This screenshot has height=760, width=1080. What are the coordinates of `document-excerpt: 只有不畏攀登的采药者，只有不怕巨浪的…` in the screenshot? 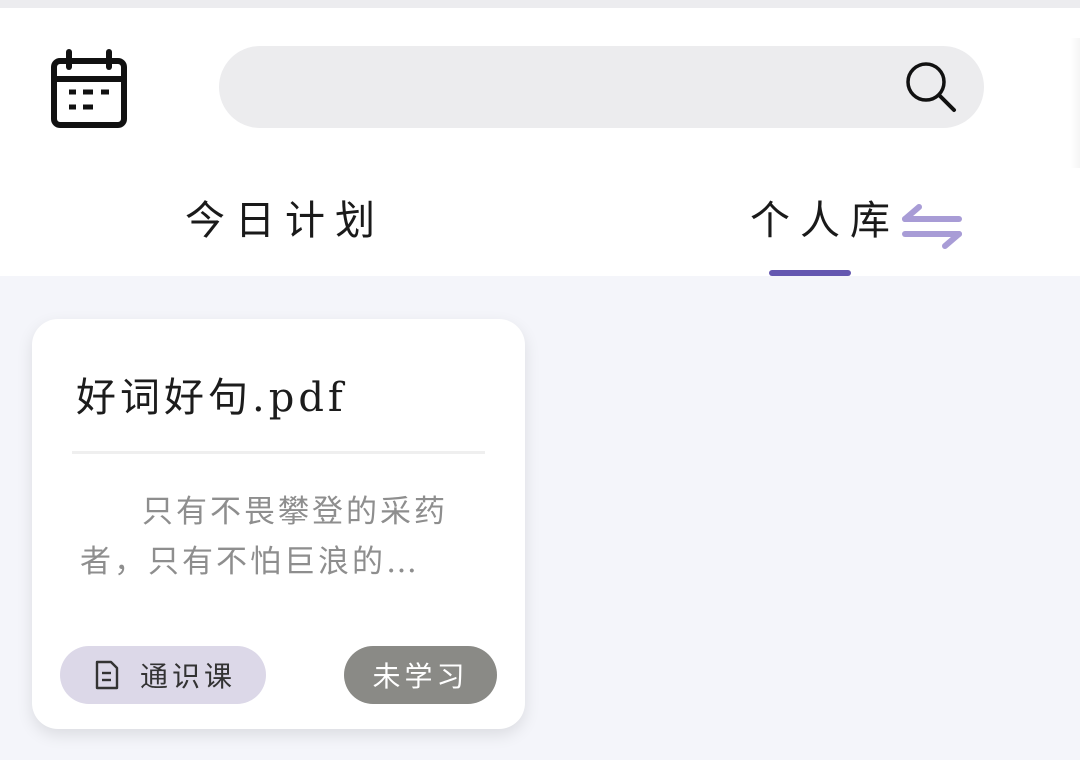 It's located at (264, 537).